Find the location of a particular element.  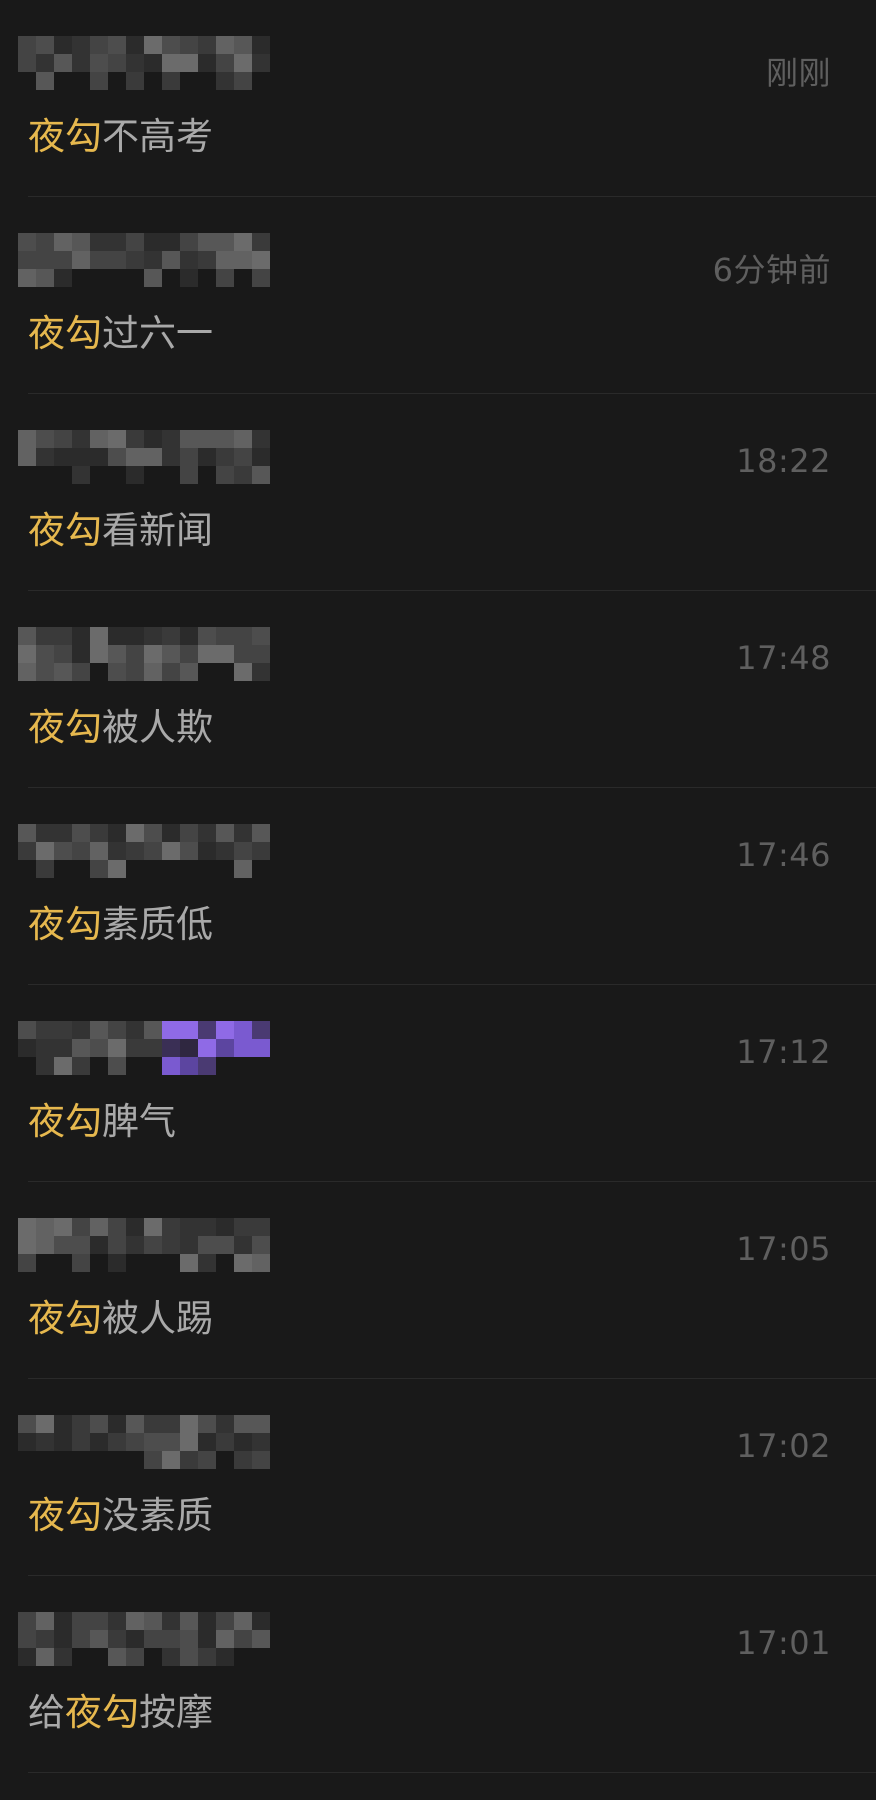

conversation-item: 刚刚夜勾不高考 is located at coordinates (438, 98).